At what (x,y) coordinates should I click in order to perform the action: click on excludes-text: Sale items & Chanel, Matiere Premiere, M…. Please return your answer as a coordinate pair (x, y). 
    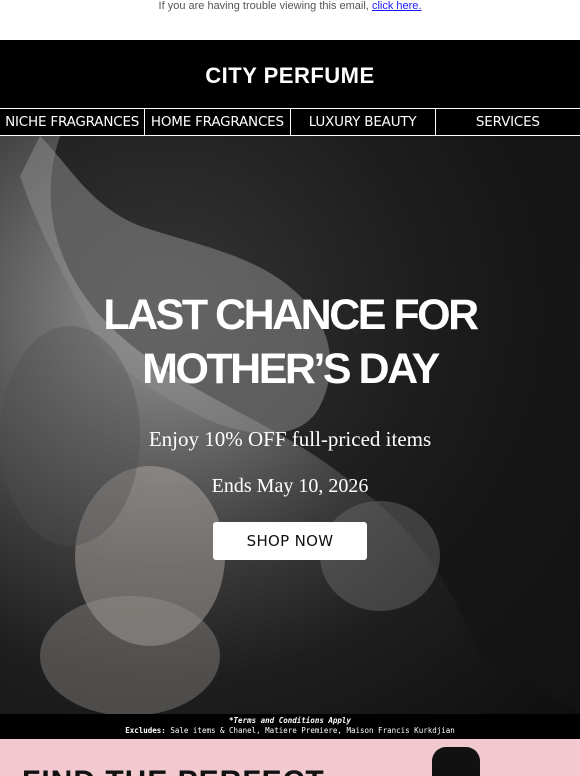
    Looking at the image, I should click on (310, 730).